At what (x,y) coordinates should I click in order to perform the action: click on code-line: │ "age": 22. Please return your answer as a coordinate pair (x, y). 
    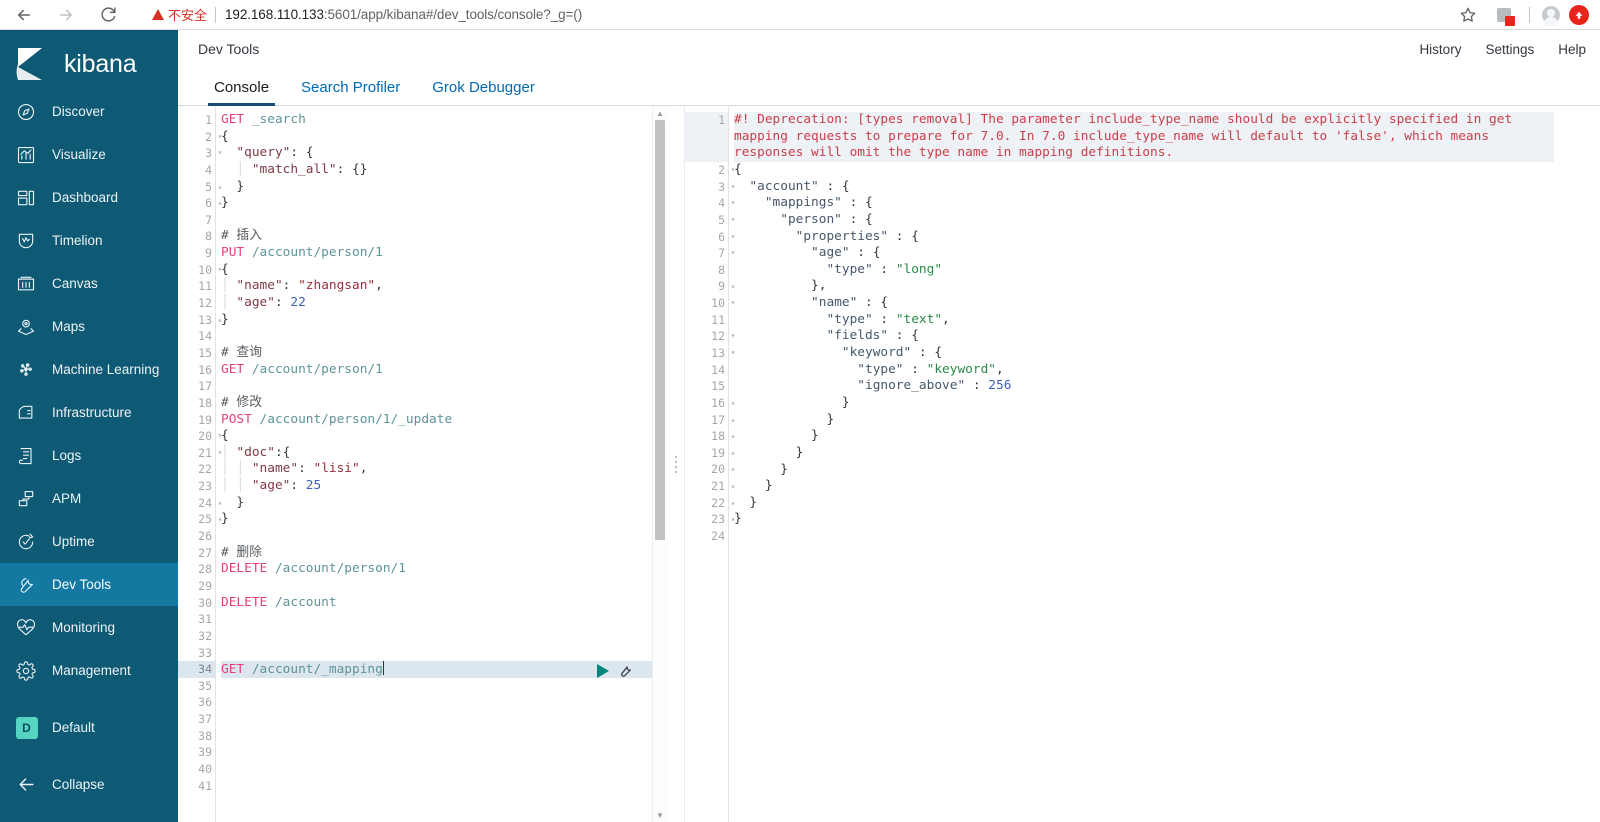
    Looking at the image, I should click on (444, 303).